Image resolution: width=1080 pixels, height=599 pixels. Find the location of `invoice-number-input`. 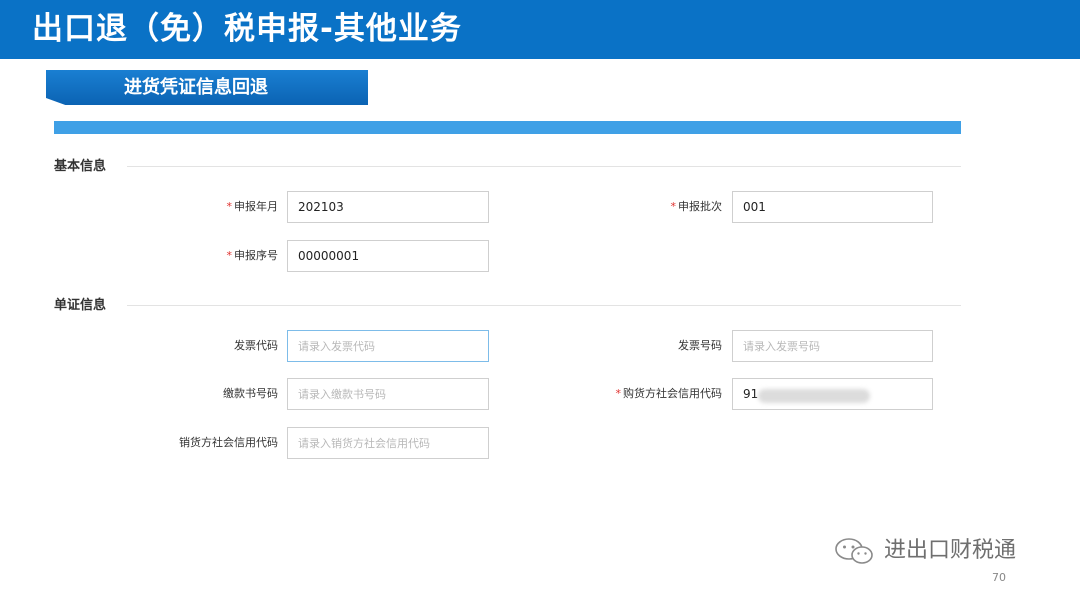

invoice-number-input is located at coordinates (832, 346).